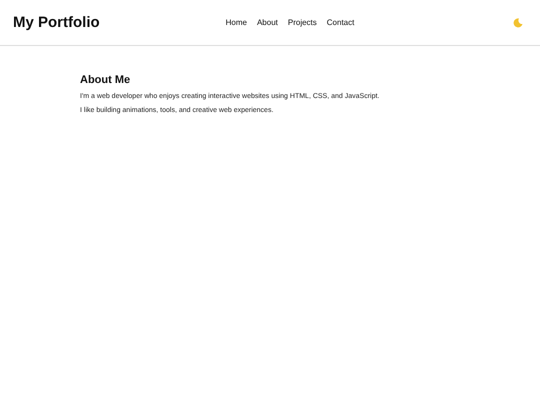 The image size is (540, 405). What do you see at coordinates (236, 22) in the screenshot?
I see `nav-link: Home` at bounding box center [236, 22].